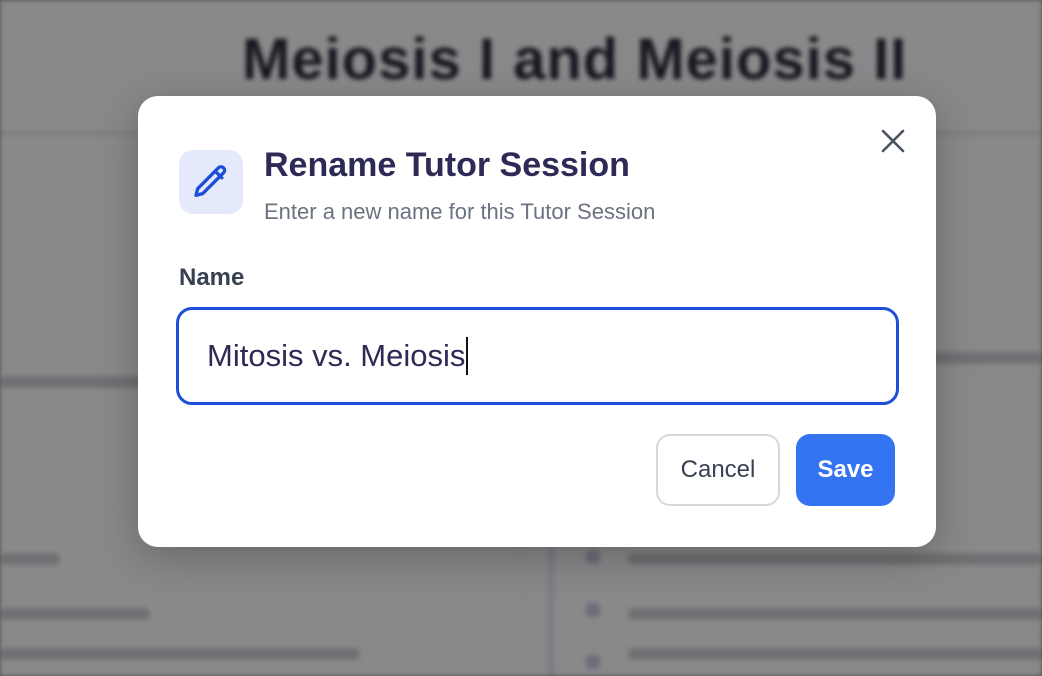  What do you see at coordinates (718, 470) in the screenshot?
I see `cancel-button: Cancel` at bounding box center [718, 470].